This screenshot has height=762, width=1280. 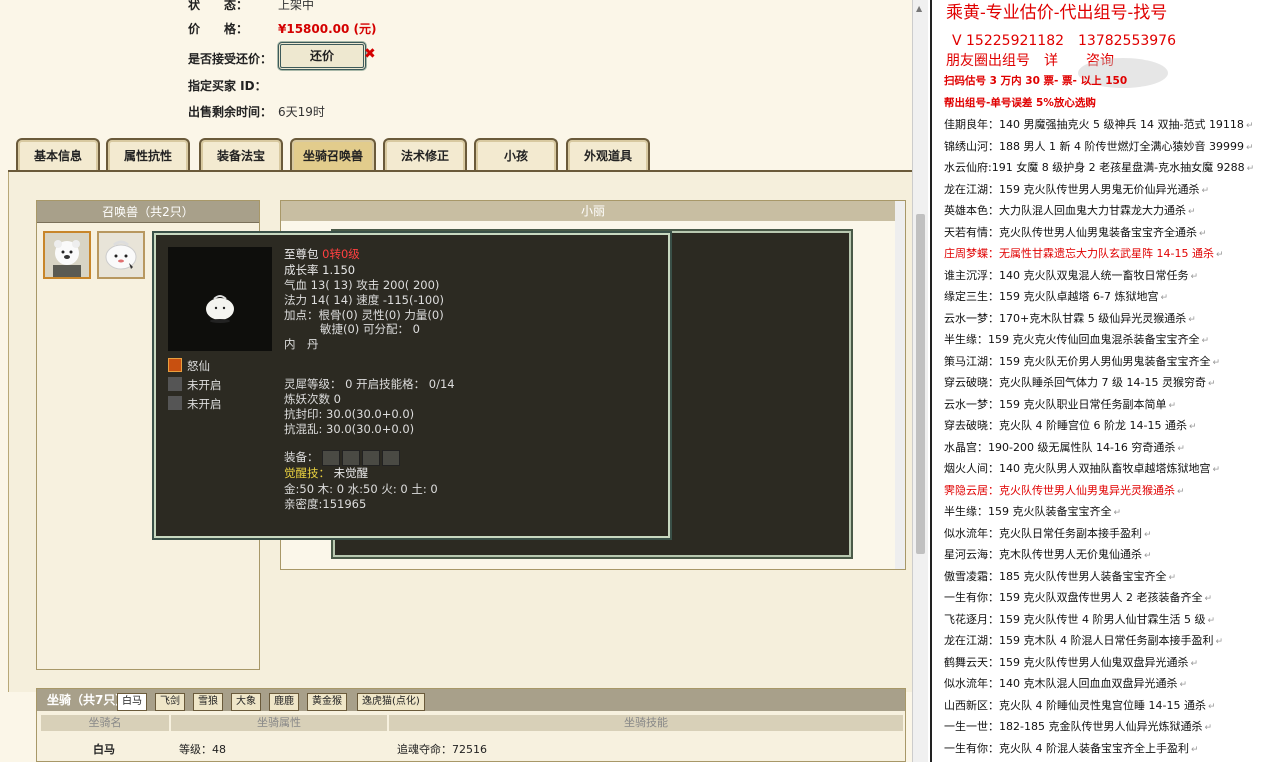 I want to click on notes-line-text: 云水一梦：159 克火队职业日常任务副本简单, so click(x=1055, y=404).